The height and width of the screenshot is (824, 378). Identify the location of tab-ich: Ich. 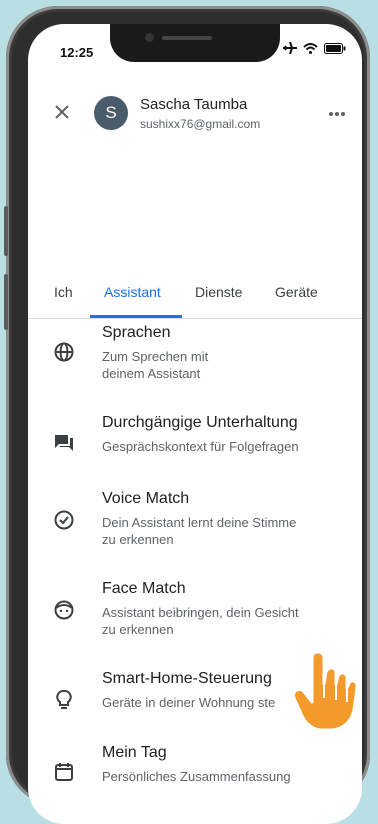
(63, 292).